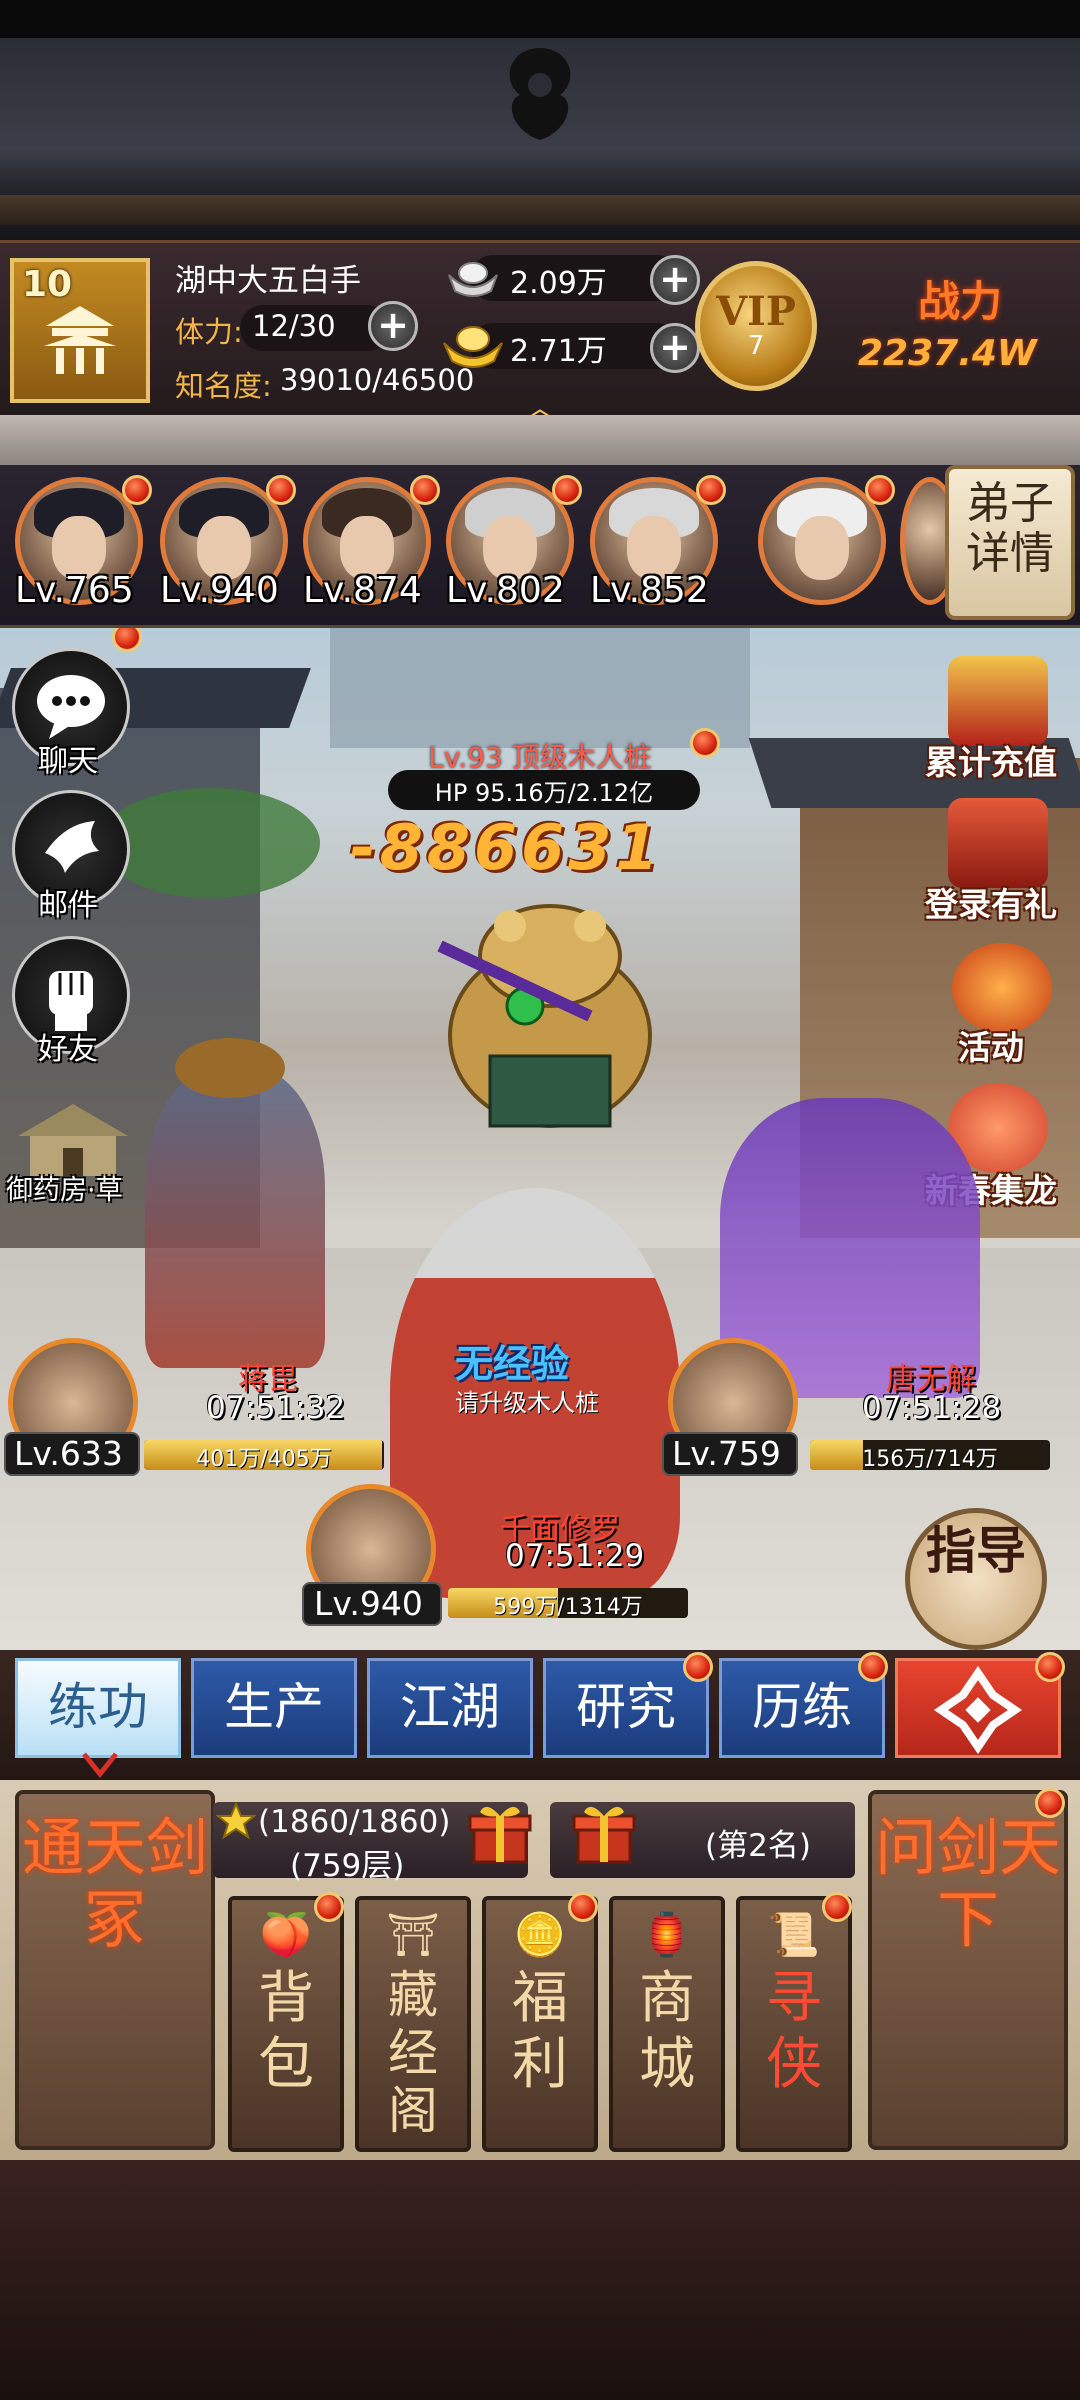 This screenshot has height=2400, width=1080. Describe the element at coordinates (756, 346) in the screenshot. I see `vip-level: 7` at that location.